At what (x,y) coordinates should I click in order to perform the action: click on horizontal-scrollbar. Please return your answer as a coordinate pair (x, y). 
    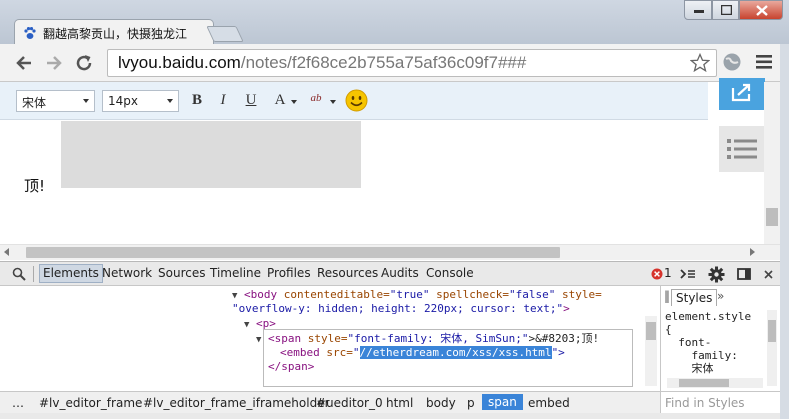
    Looking at the image, I should click on (390, 252).